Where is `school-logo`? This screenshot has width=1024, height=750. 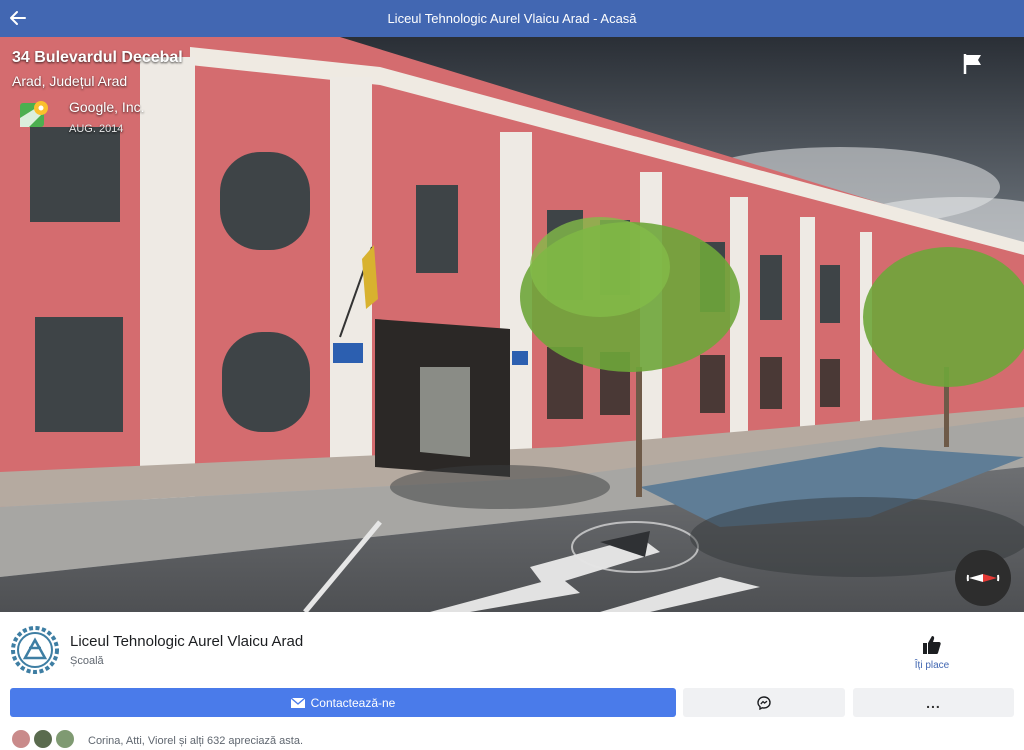
school-logo is located at coordinates (35, 650).